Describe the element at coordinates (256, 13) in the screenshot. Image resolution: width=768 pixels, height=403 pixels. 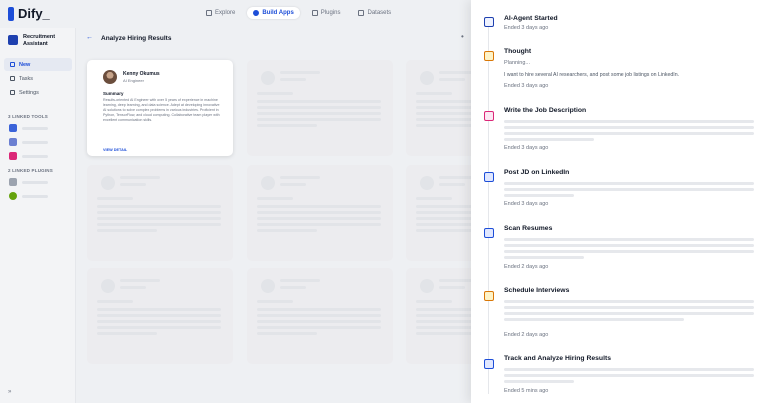
I see `gear-icon` at that location.